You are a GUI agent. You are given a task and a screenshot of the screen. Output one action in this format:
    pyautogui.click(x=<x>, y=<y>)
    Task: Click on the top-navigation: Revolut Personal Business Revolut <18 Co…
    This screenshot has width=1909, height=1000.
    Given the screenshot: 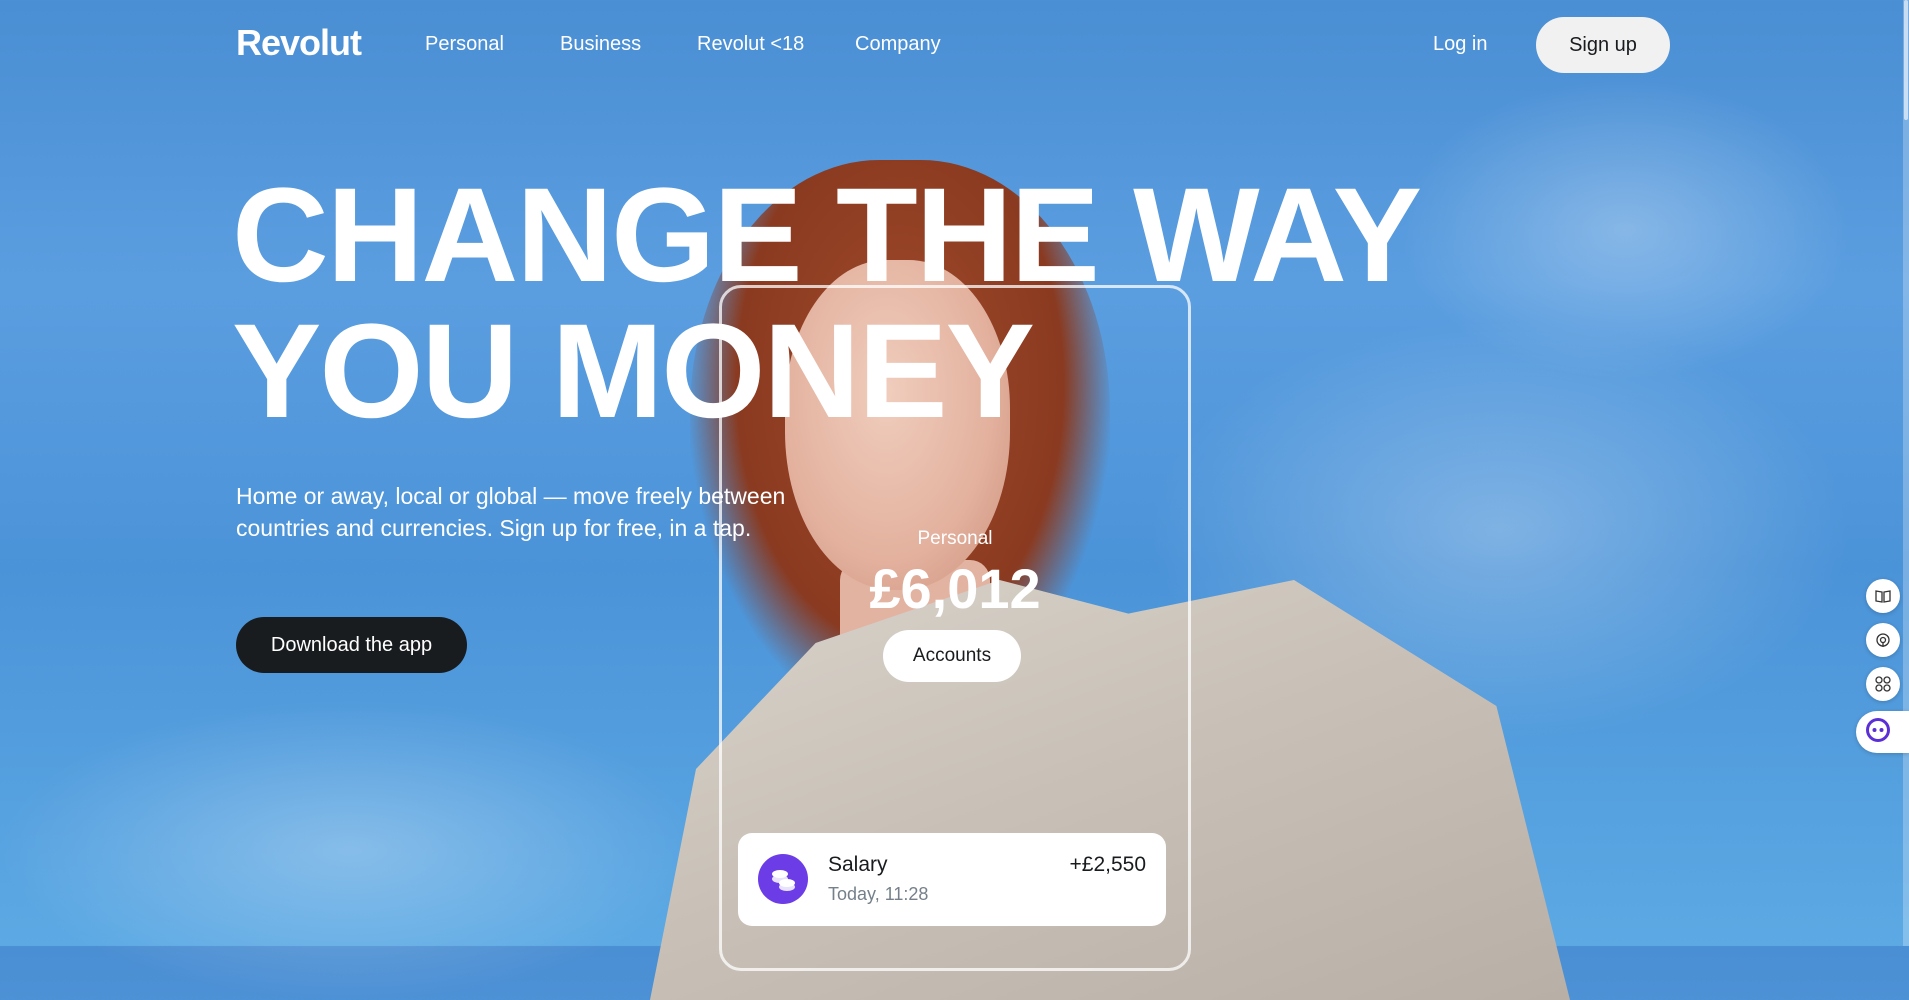 What is the action you would take?
    pyautogui.click(x=954, y=45)
    